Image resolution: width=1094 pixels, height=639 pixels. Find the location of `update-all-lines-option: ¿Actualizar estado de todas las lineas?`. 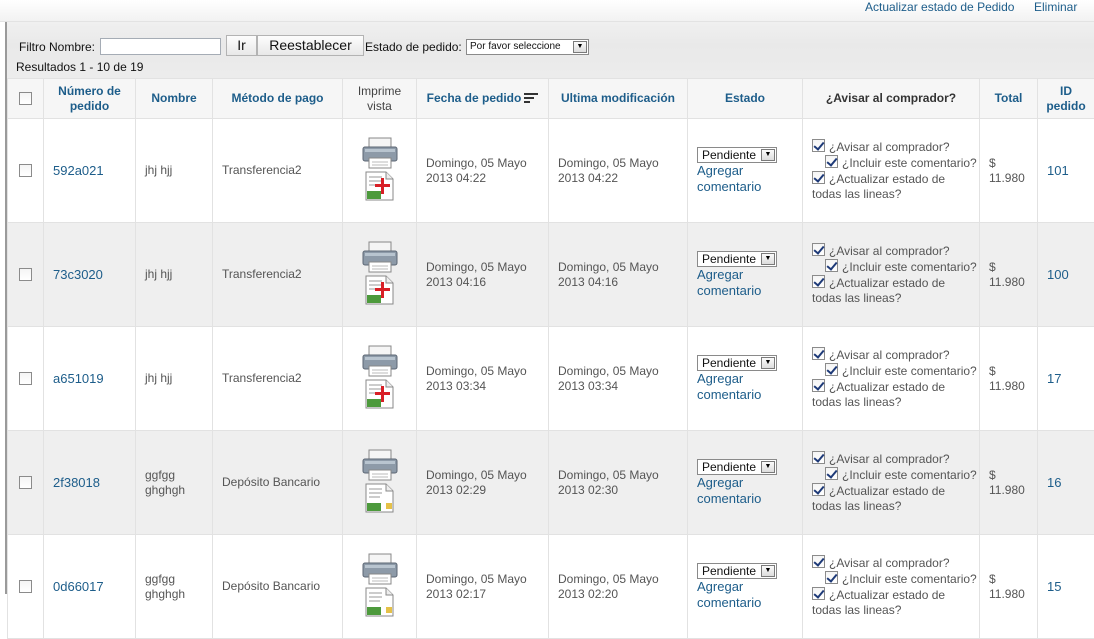

update-all-lines-option: ¿Actualizar estado de todas las lineas? is located at coordinates (893, 498).